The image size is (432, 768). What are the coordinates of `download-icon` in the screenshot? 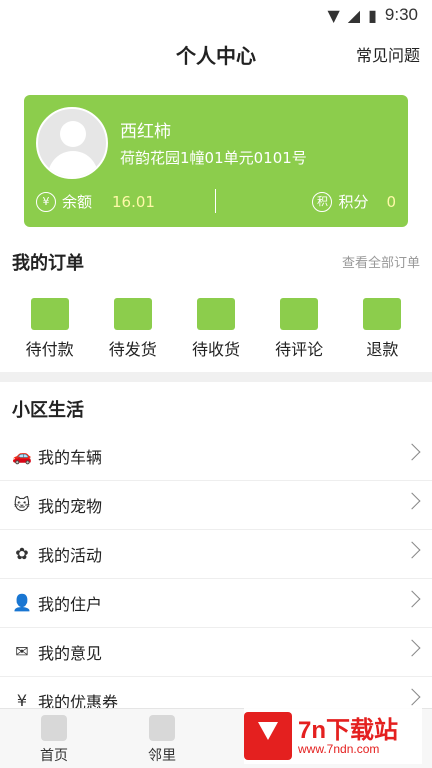 It's located at (268, 736).